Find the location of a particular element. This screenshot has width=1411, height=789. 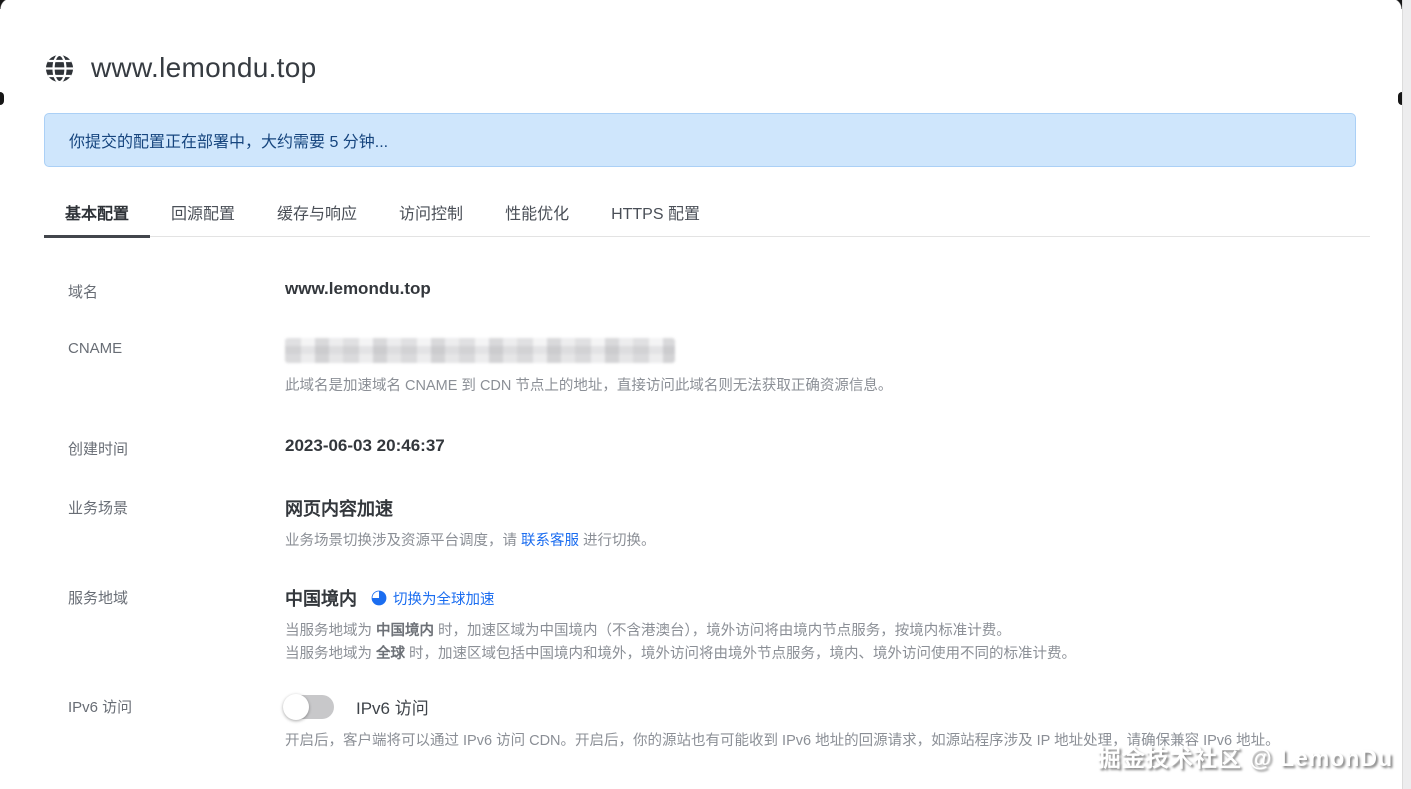

field-created-time-label: 创建时间 is located at coordinates (98, 449).